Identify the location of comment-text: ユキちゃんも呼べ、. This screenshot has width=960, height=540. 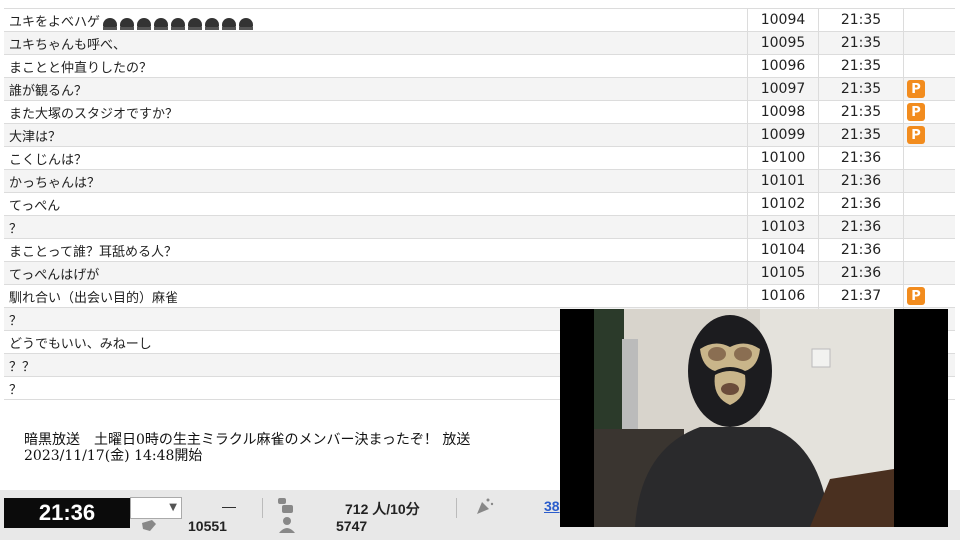
(375, 43).